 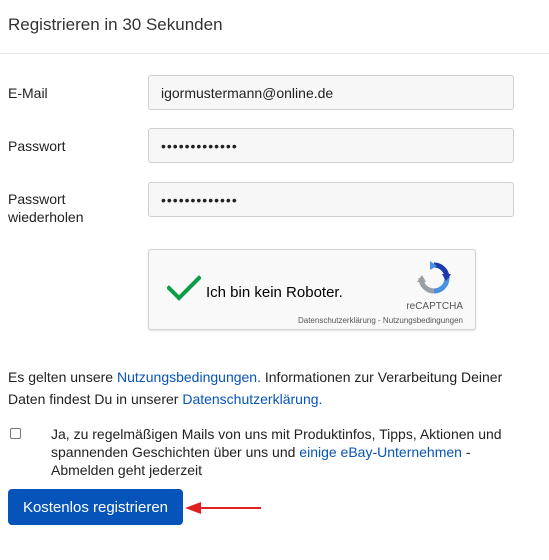 What do you see at coordinates (28, 93) in the screenshot?
I see `email-label: E-Mail` at bounding box center [28, 93].